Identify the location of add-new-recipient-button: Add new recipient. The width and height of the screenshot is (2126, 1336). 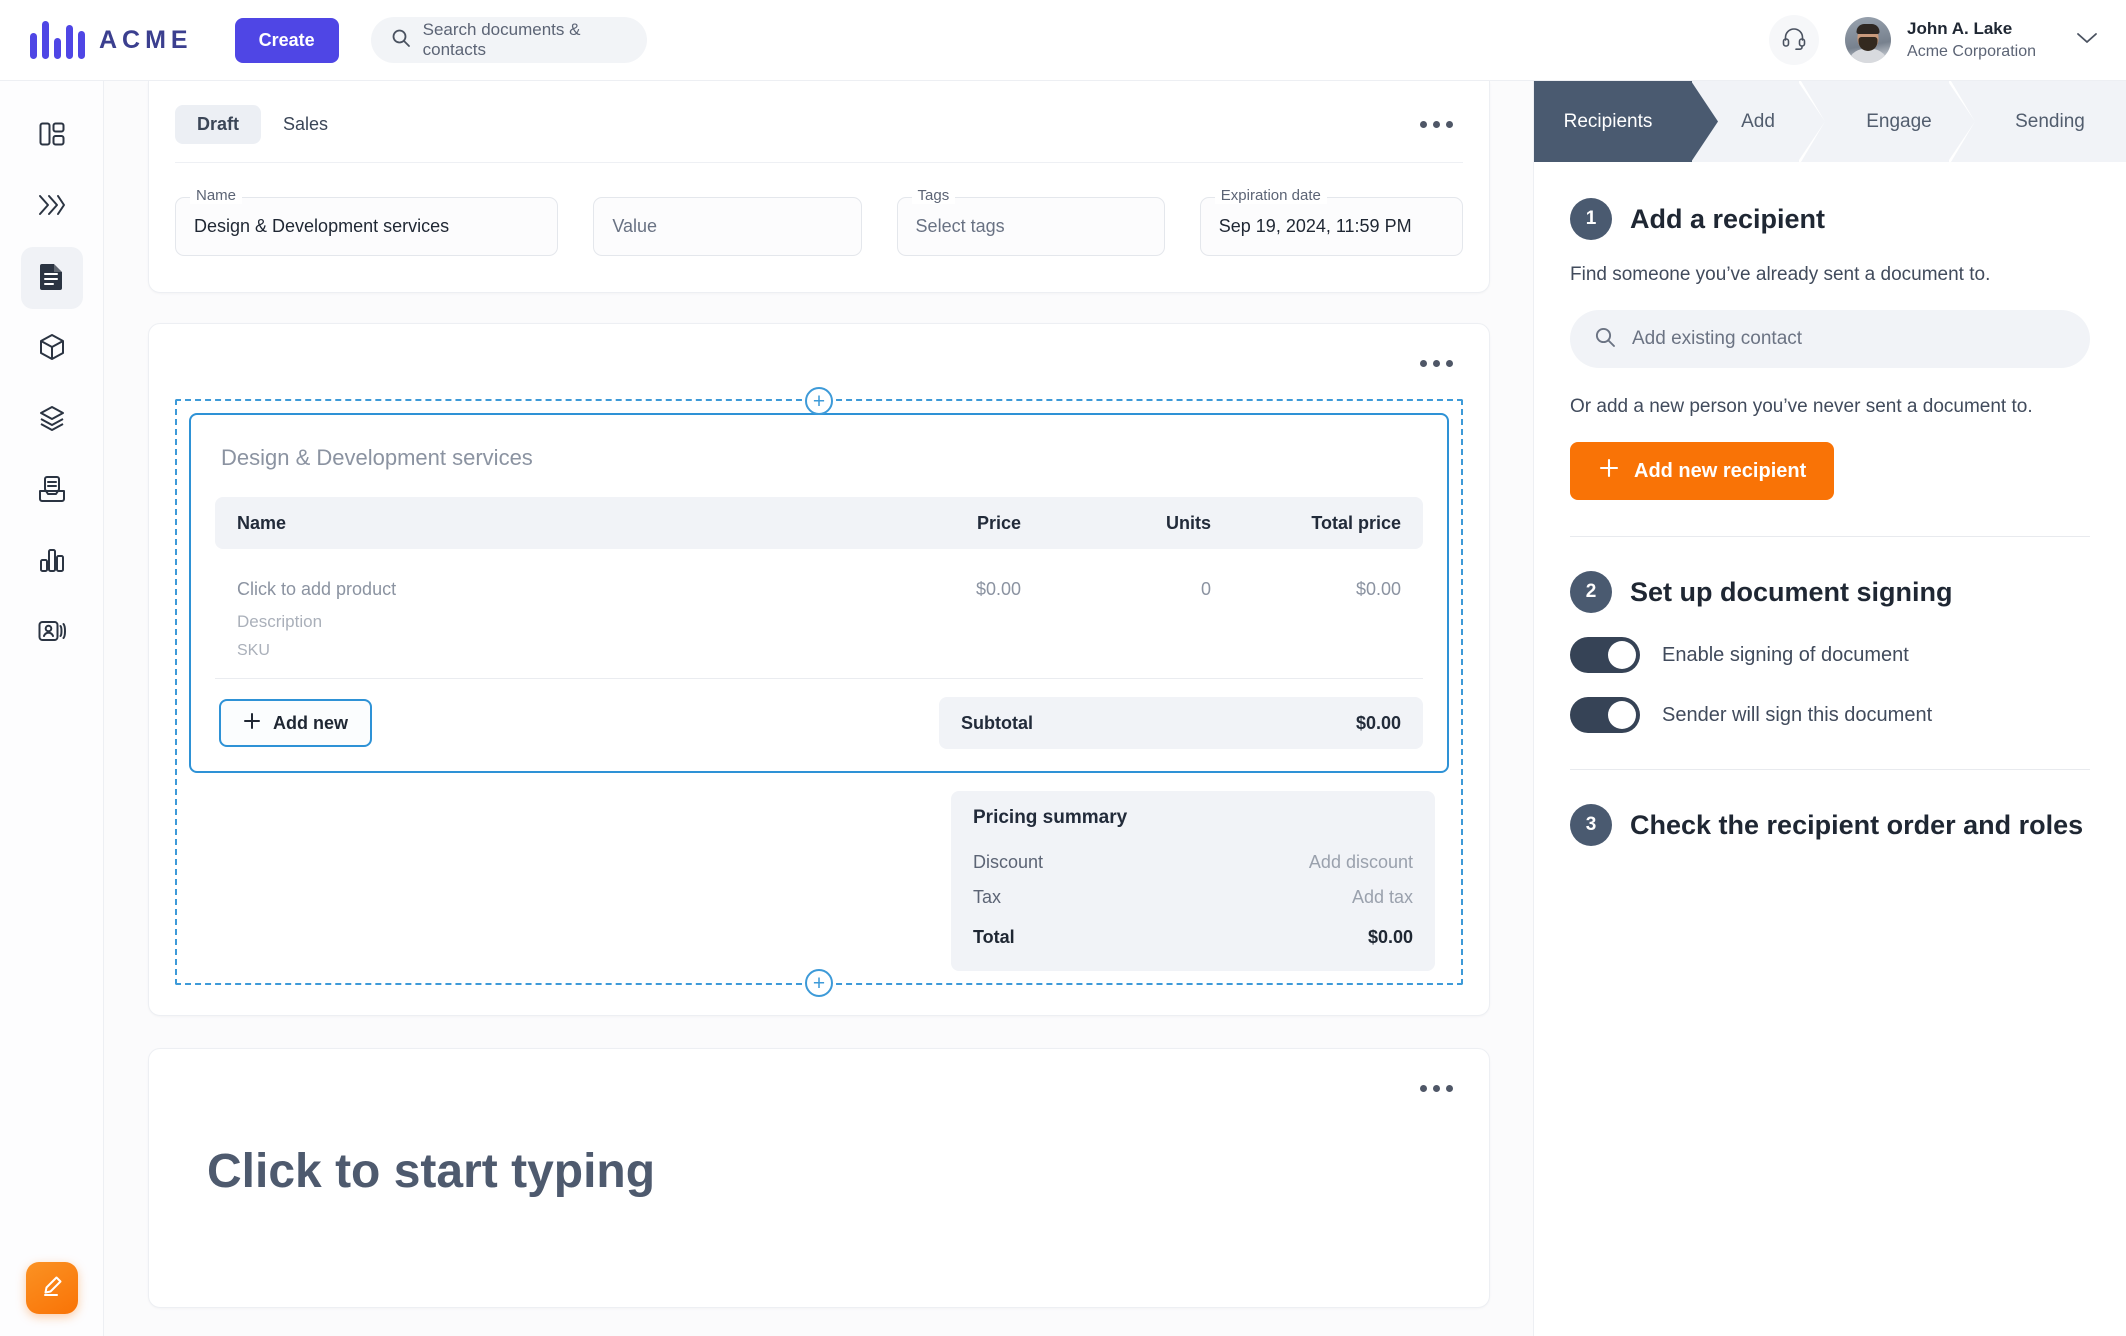
(1702, 471).